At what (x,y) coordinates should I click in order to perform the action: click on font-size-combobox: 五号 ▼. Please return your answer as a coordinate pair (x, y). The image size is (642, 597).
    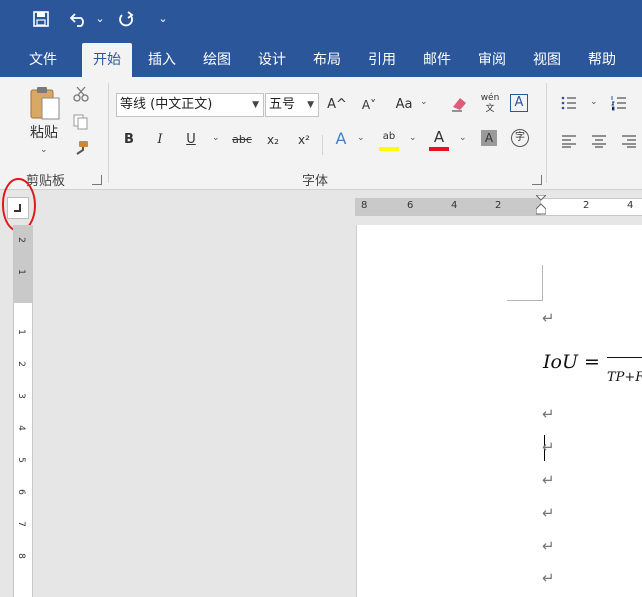
    Looking at the image, I should click on (292, 105).